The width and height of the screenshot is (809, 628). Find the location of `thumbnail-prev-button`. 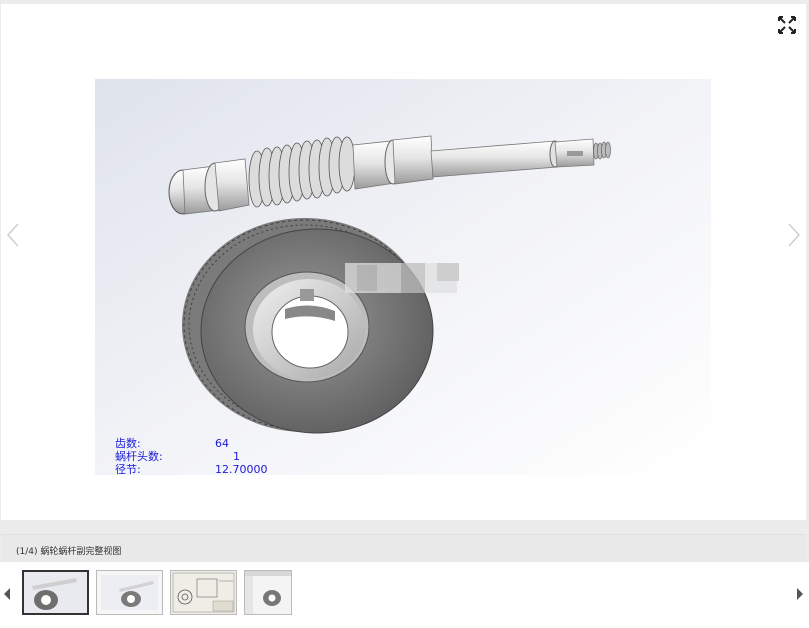

thumbnail-prev-button is located at coordinates (7, 594).